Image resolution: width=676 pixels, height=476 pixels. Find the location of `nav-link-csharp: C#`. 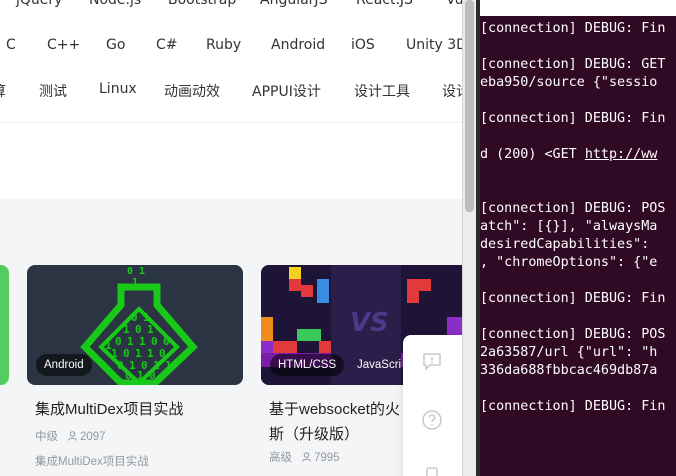

nav-link-csharp: C# is located at coordinates (167, 45).